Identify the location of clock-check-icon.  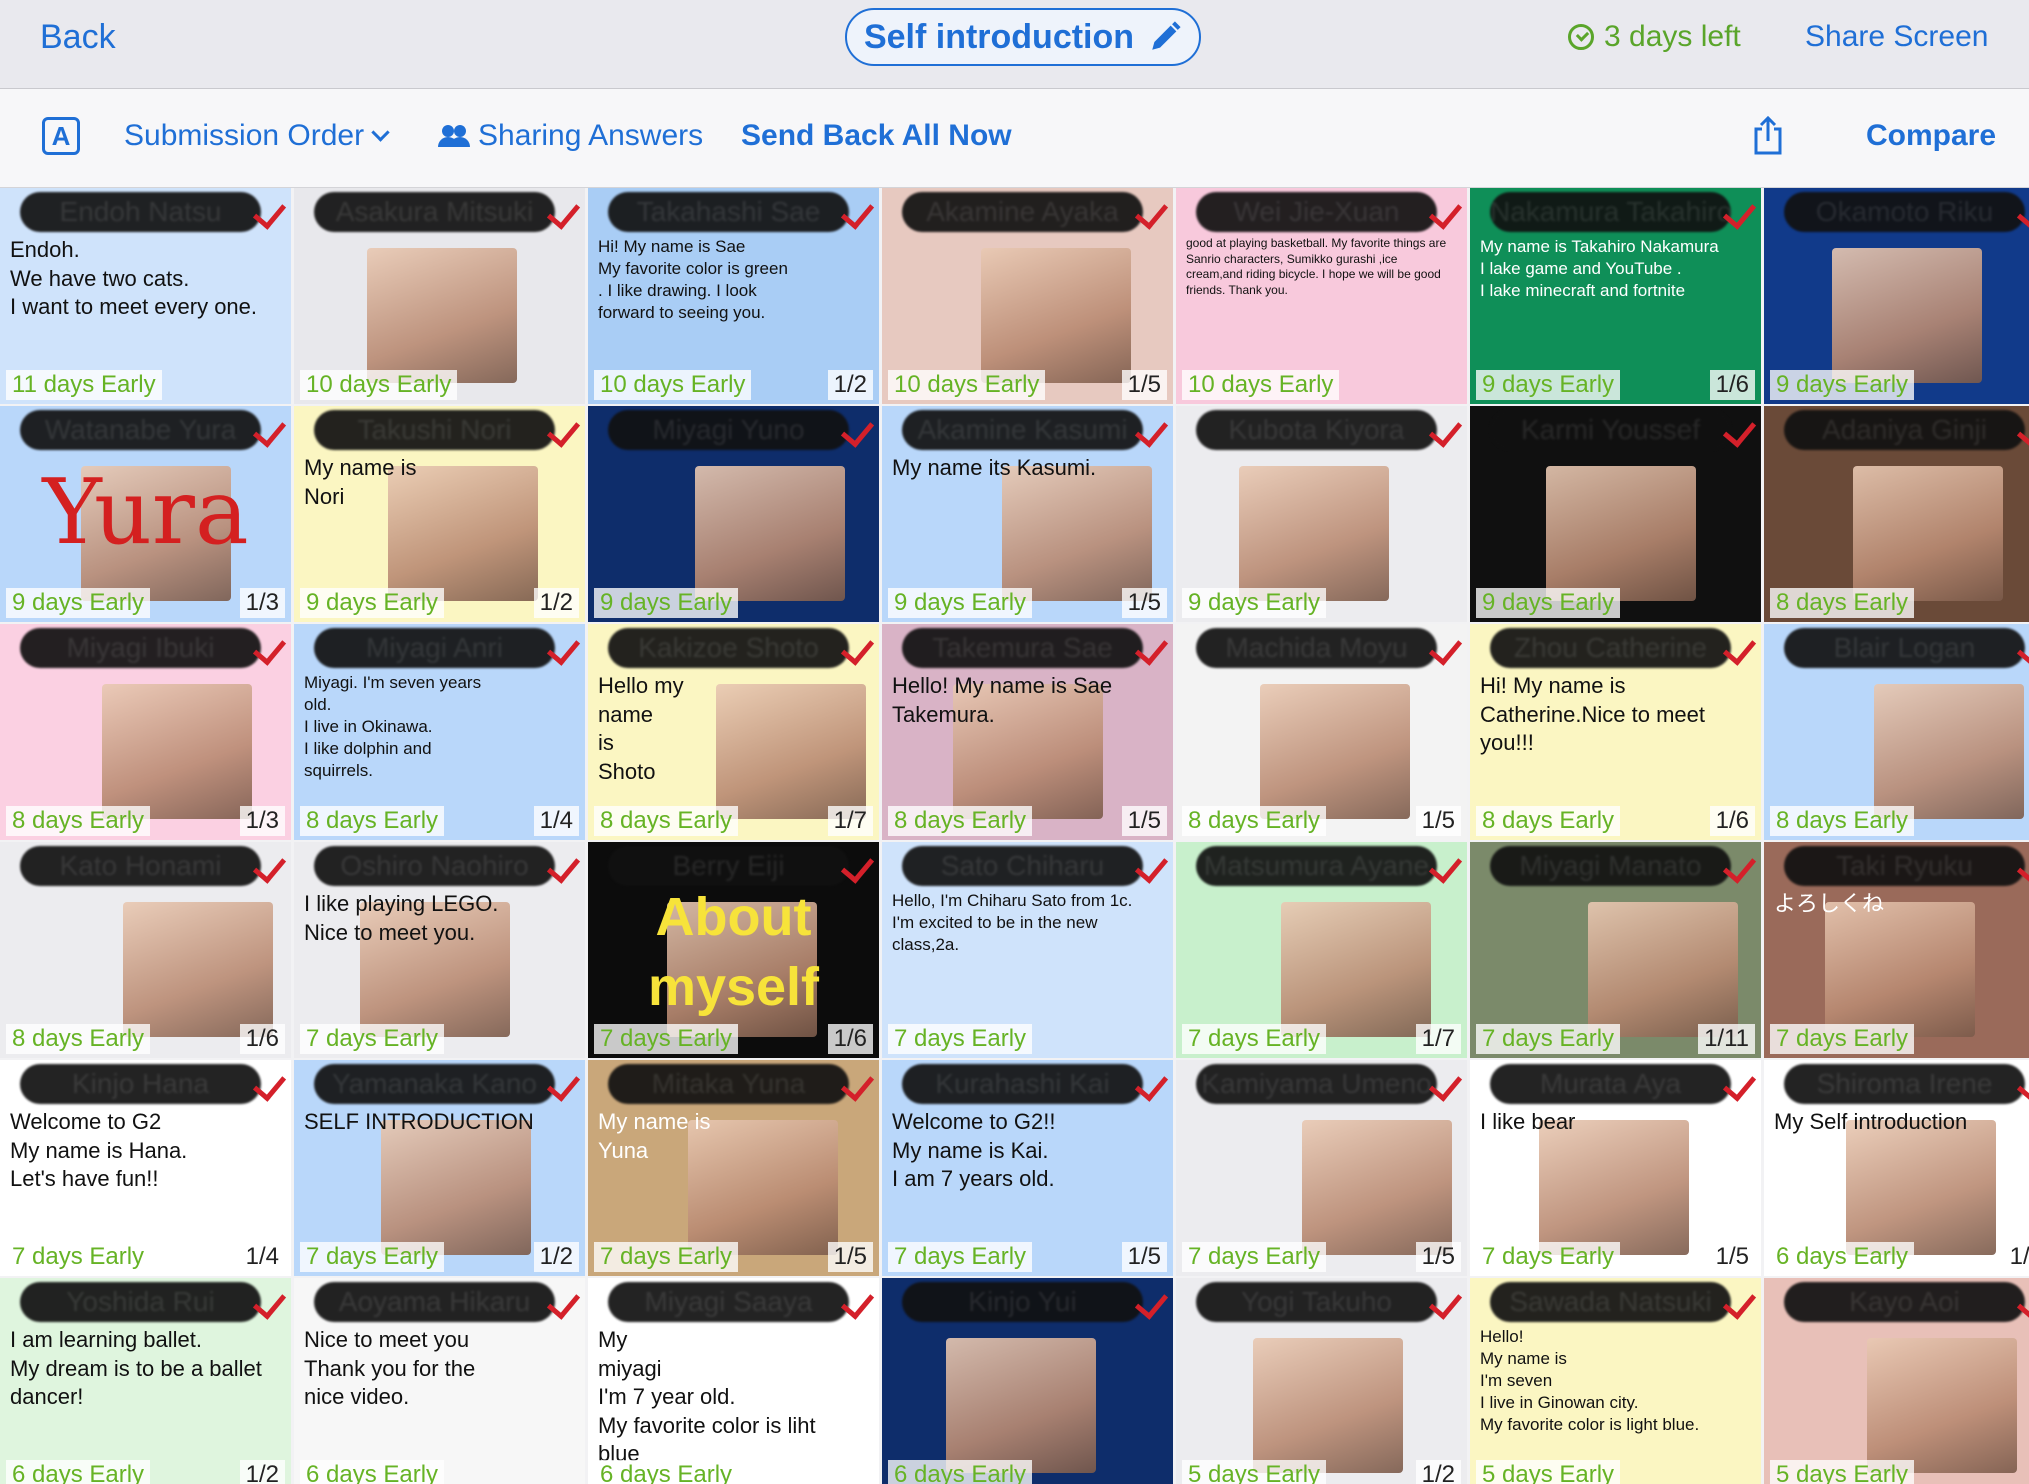
(1581, 37).